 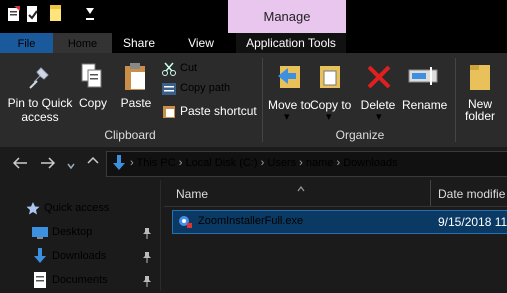 What do you see at coordinates (329, 77) in the screenshot?
I see `copy-to-icon` at bounding box center [329, 77].